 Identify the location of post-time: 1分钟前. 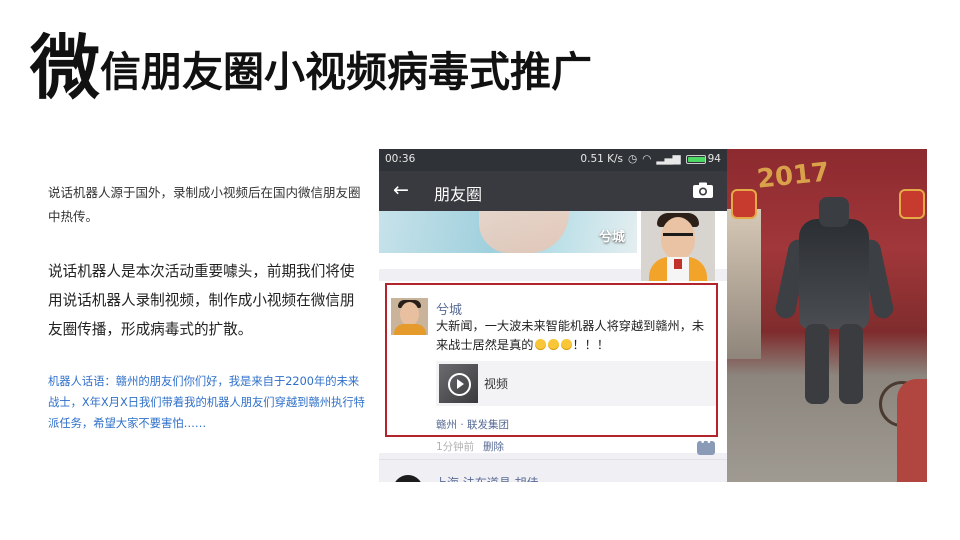
(455, 447).